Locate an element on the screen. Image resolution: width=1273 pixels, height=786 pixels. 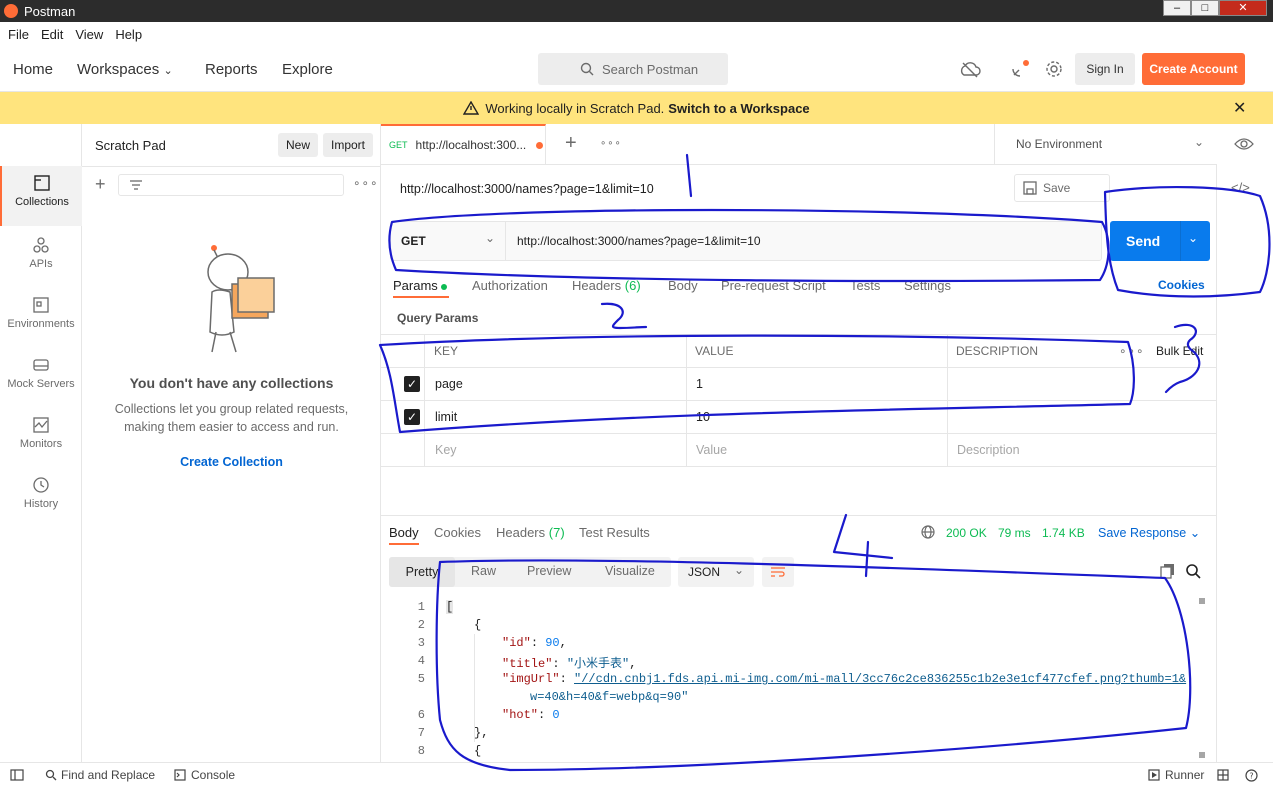
response-tab-test-results: Test Results is located at coordinates (614, 532).